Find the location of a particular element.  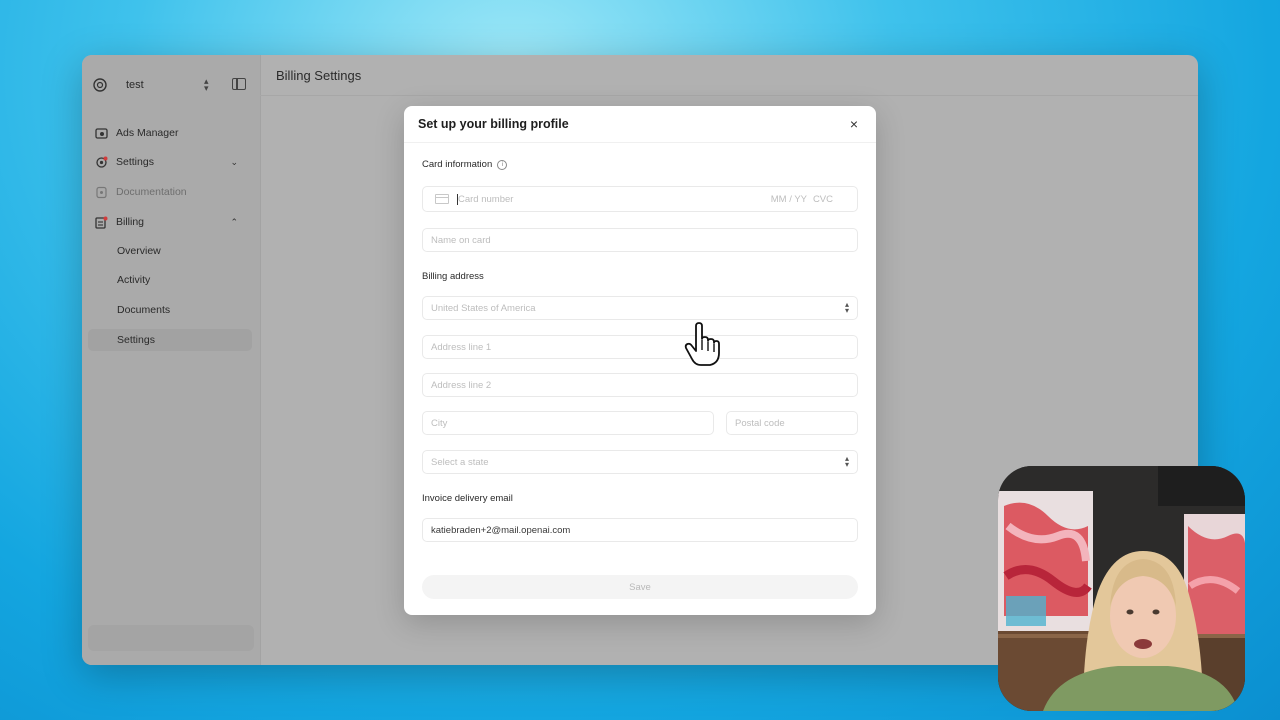

hand-pointer-icon is located at coordinates (702, 344).